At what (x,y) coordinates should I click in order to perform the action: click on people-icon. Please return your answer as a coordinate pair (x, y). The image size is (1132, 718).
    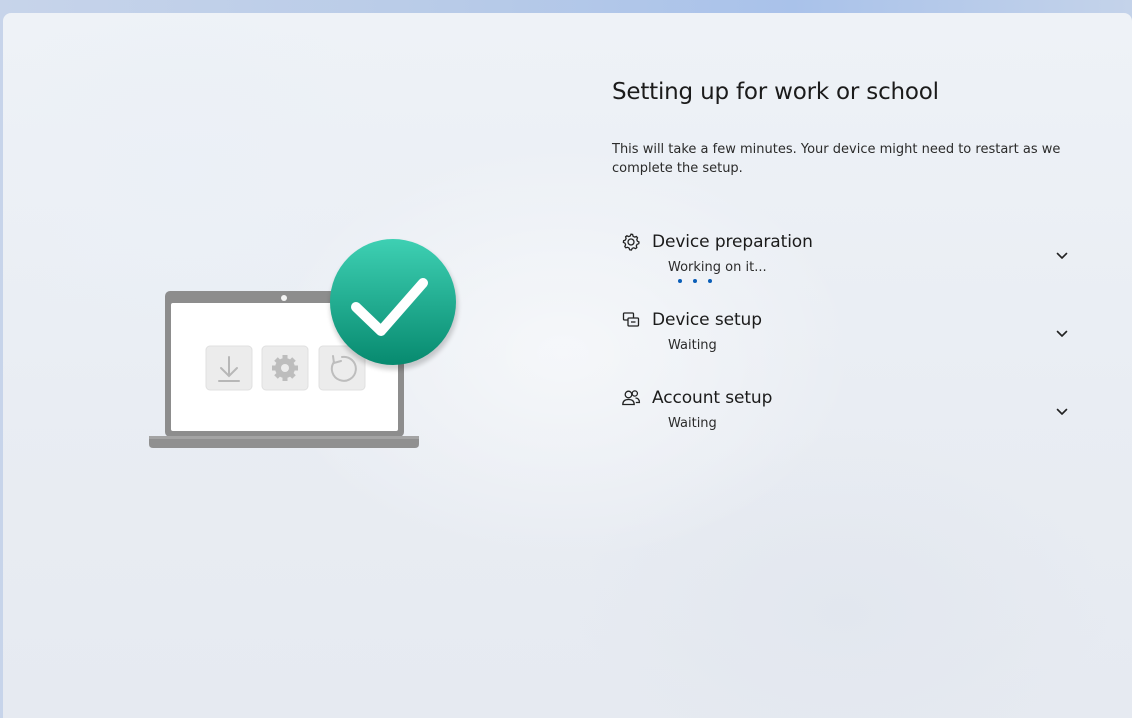
    Looking at the image, I should click on (631, 398).